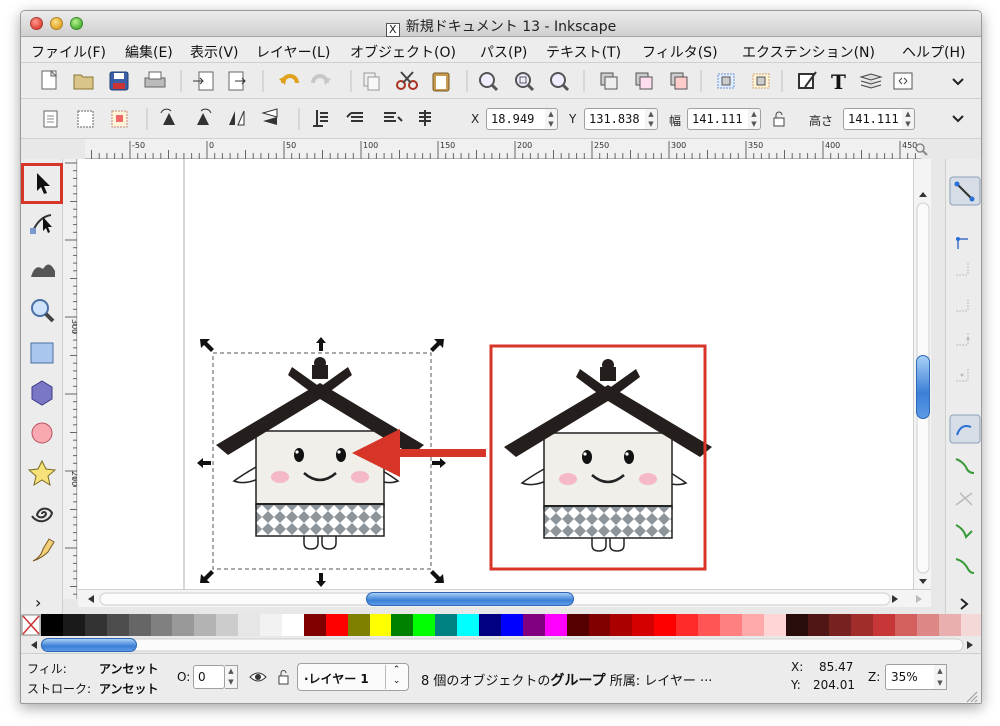  Describe the element at coordinates (204, 116) in the screenshot. I see `rotate-cw-icon` at that location.